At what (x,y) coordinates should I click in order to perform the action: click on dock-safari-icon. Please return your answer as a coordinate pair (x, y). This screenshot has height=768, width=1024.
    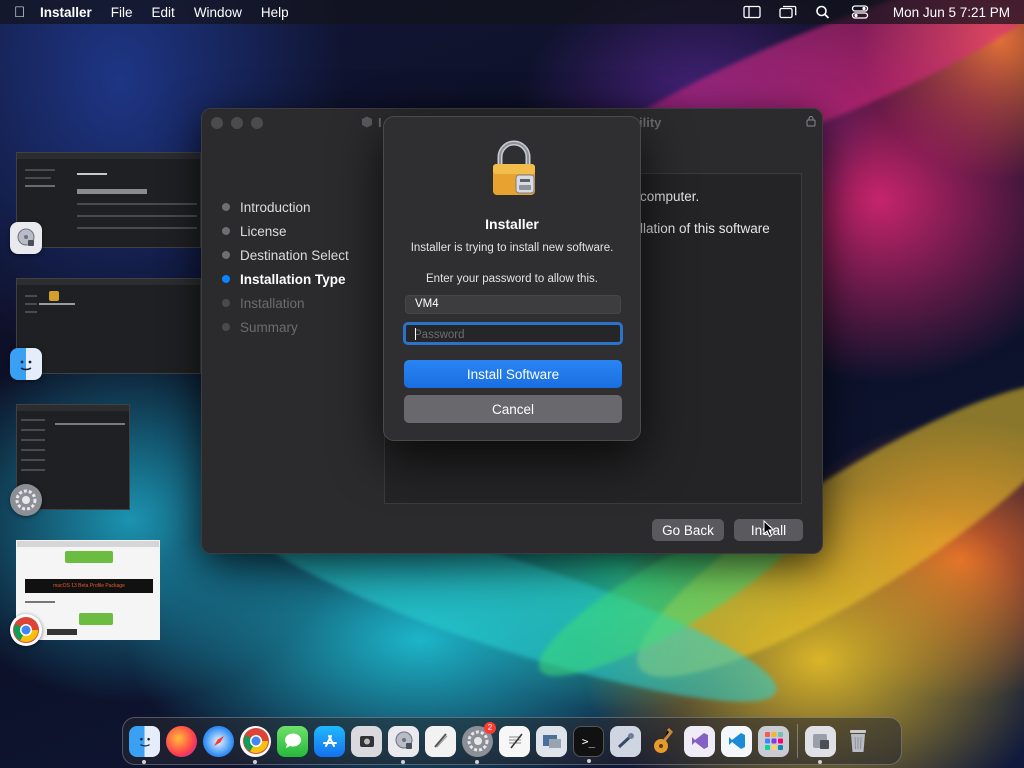
    Looking at the image, I should click on (218, 741).